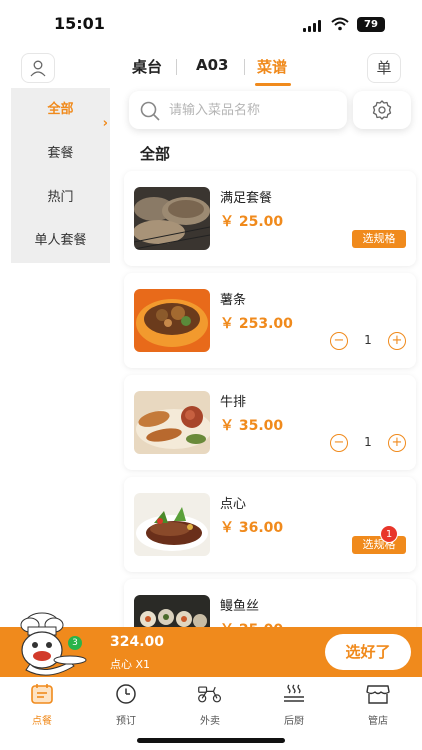 The height and width of the screenshot is (750, 422). I want to click on gear-icon, so click(382, 110).